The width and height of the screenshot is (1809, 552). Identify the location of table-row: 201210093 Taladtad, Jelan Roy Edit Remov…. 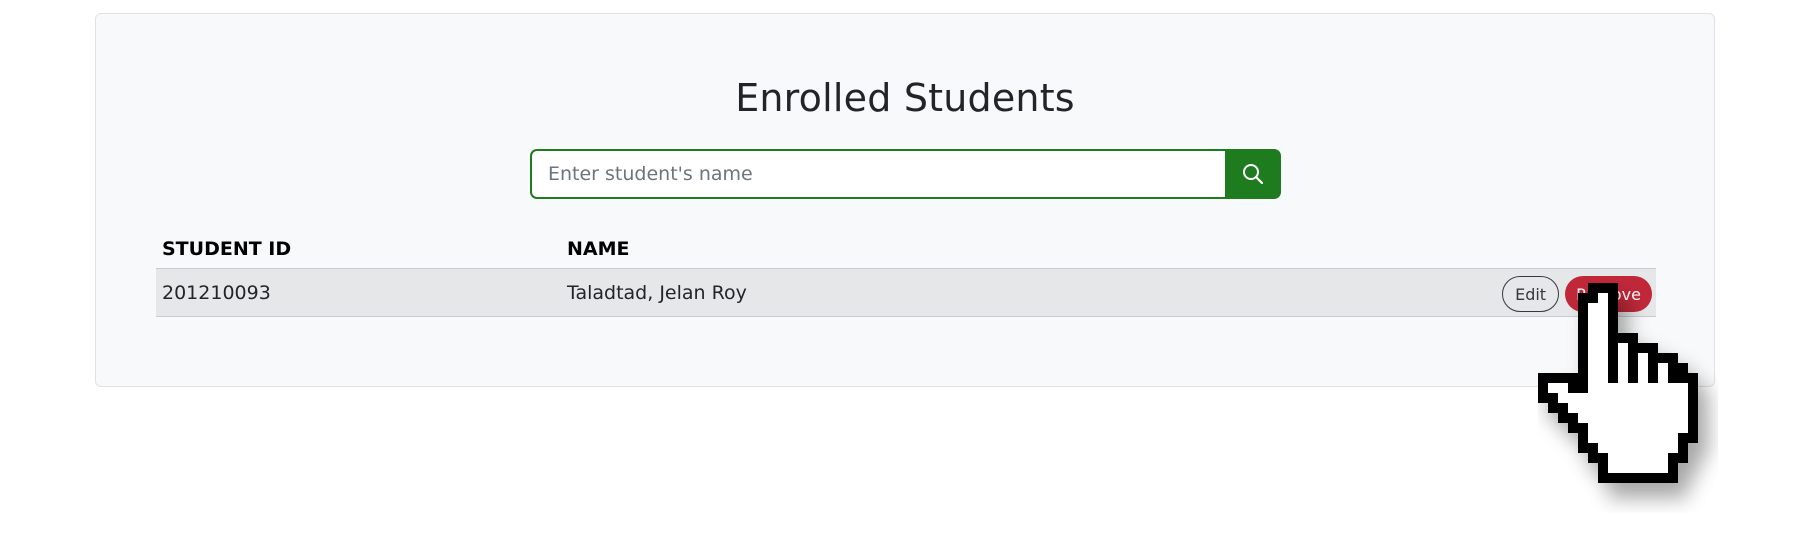
(906, 293).